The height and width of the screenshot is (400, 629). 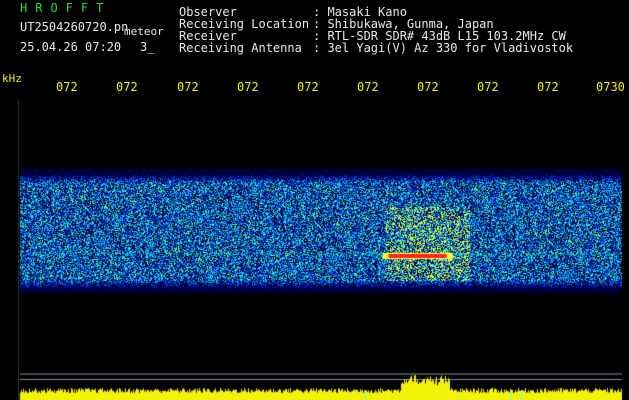 I want to click on mode-label: meteor, so click(x=144, y=31).